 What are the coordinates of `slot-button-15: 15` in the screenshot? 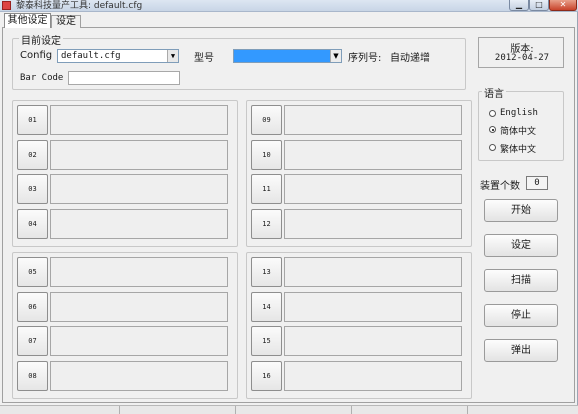 It's located at (266, 341).